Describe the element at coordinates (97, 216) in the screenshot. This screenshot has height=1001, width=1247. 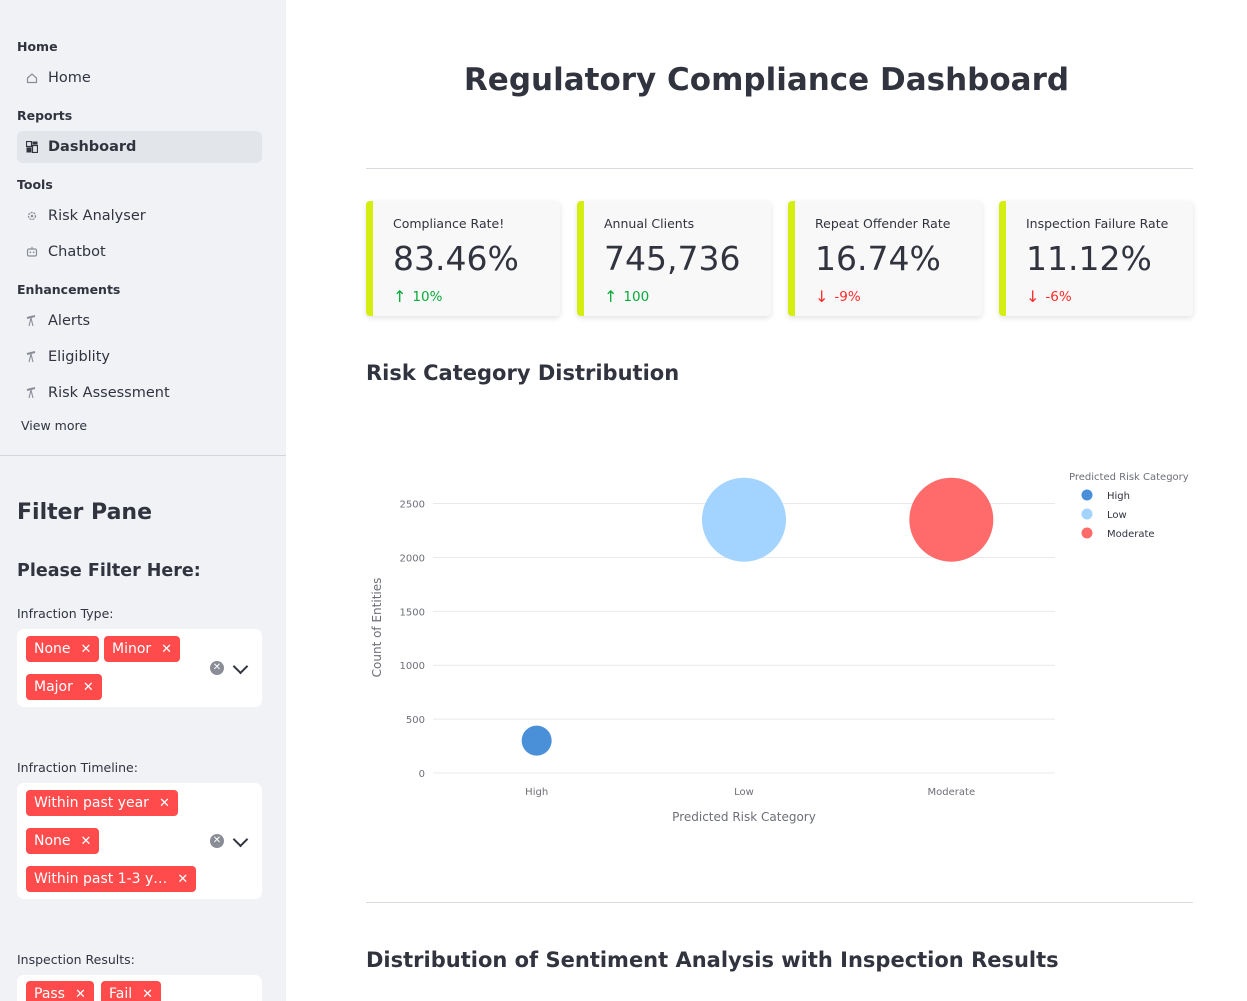
I see `sidebar-item-label: Risk Analyser` at that location.